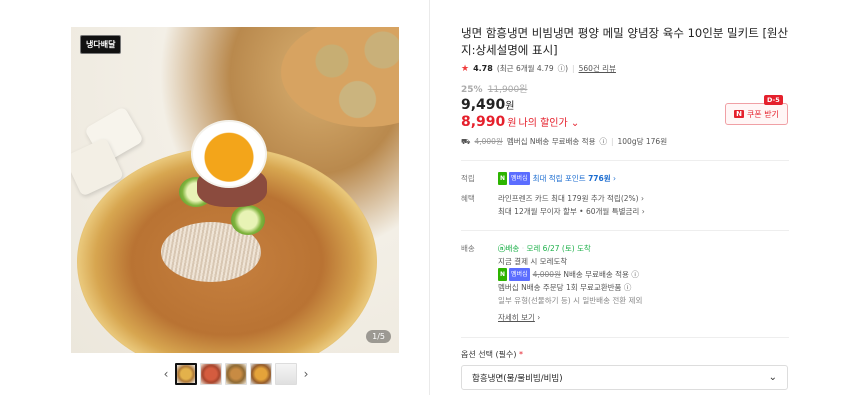 This screenshot has height=395, width=850. What do you see at coordinates (643, 248) in the screenshot?
I see `delivery-arrival-row: ⓝ배송 · 모레 6/27 (토) 도착` at bounding box center [643, 248].